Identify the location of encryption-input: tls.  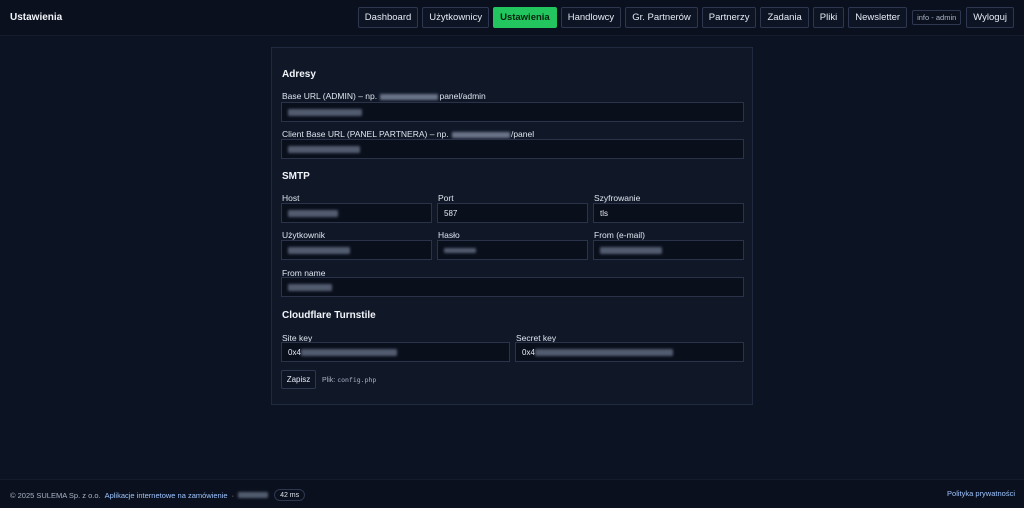
(668, 213).